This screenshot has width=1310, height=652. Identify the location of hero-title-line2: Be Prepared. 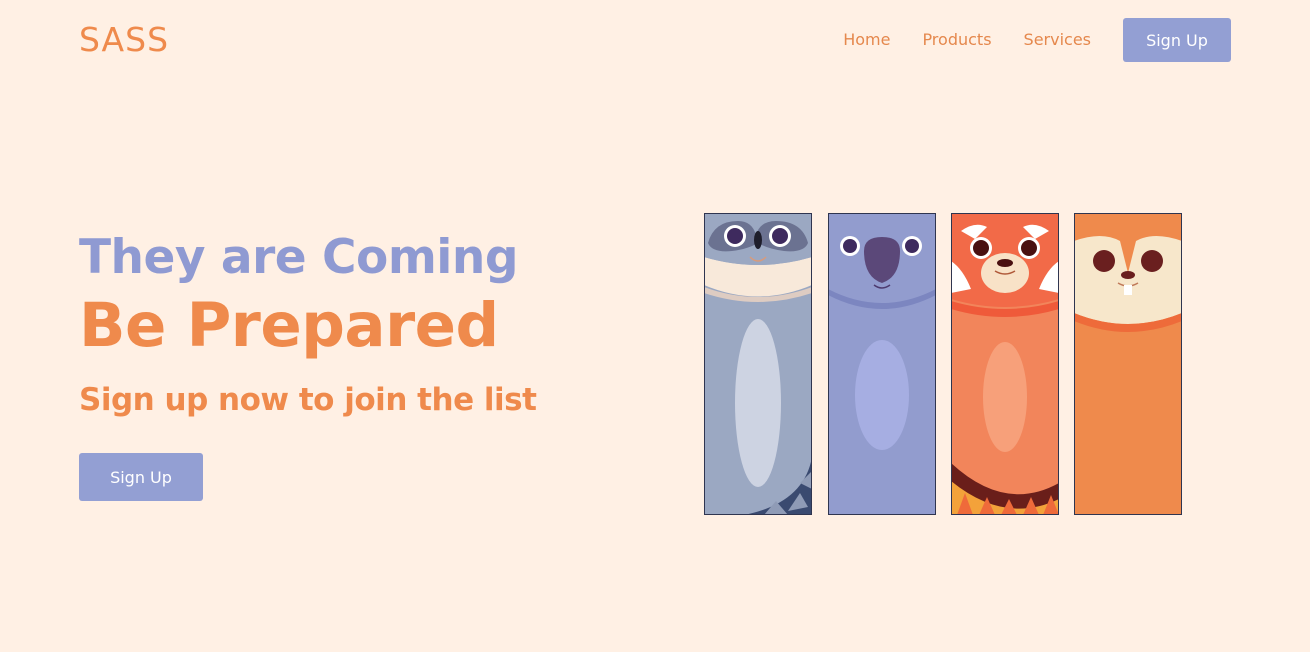
(289, 325).